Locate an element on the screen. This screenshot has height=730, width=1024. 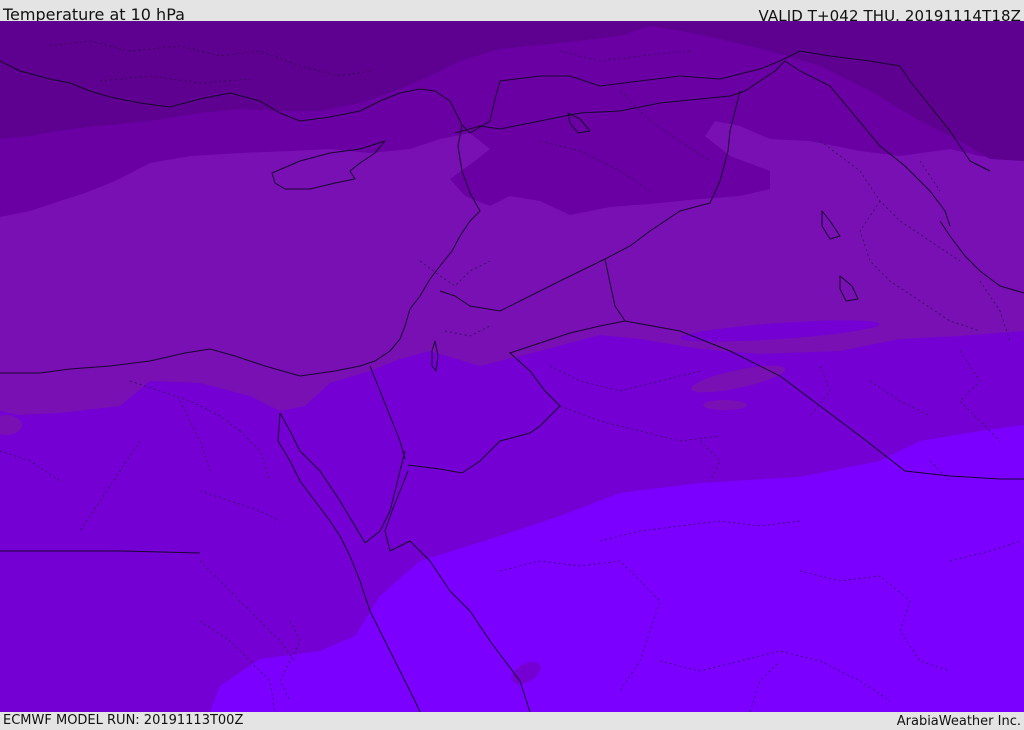
temperature-blob is located at coordinates (725, 405).